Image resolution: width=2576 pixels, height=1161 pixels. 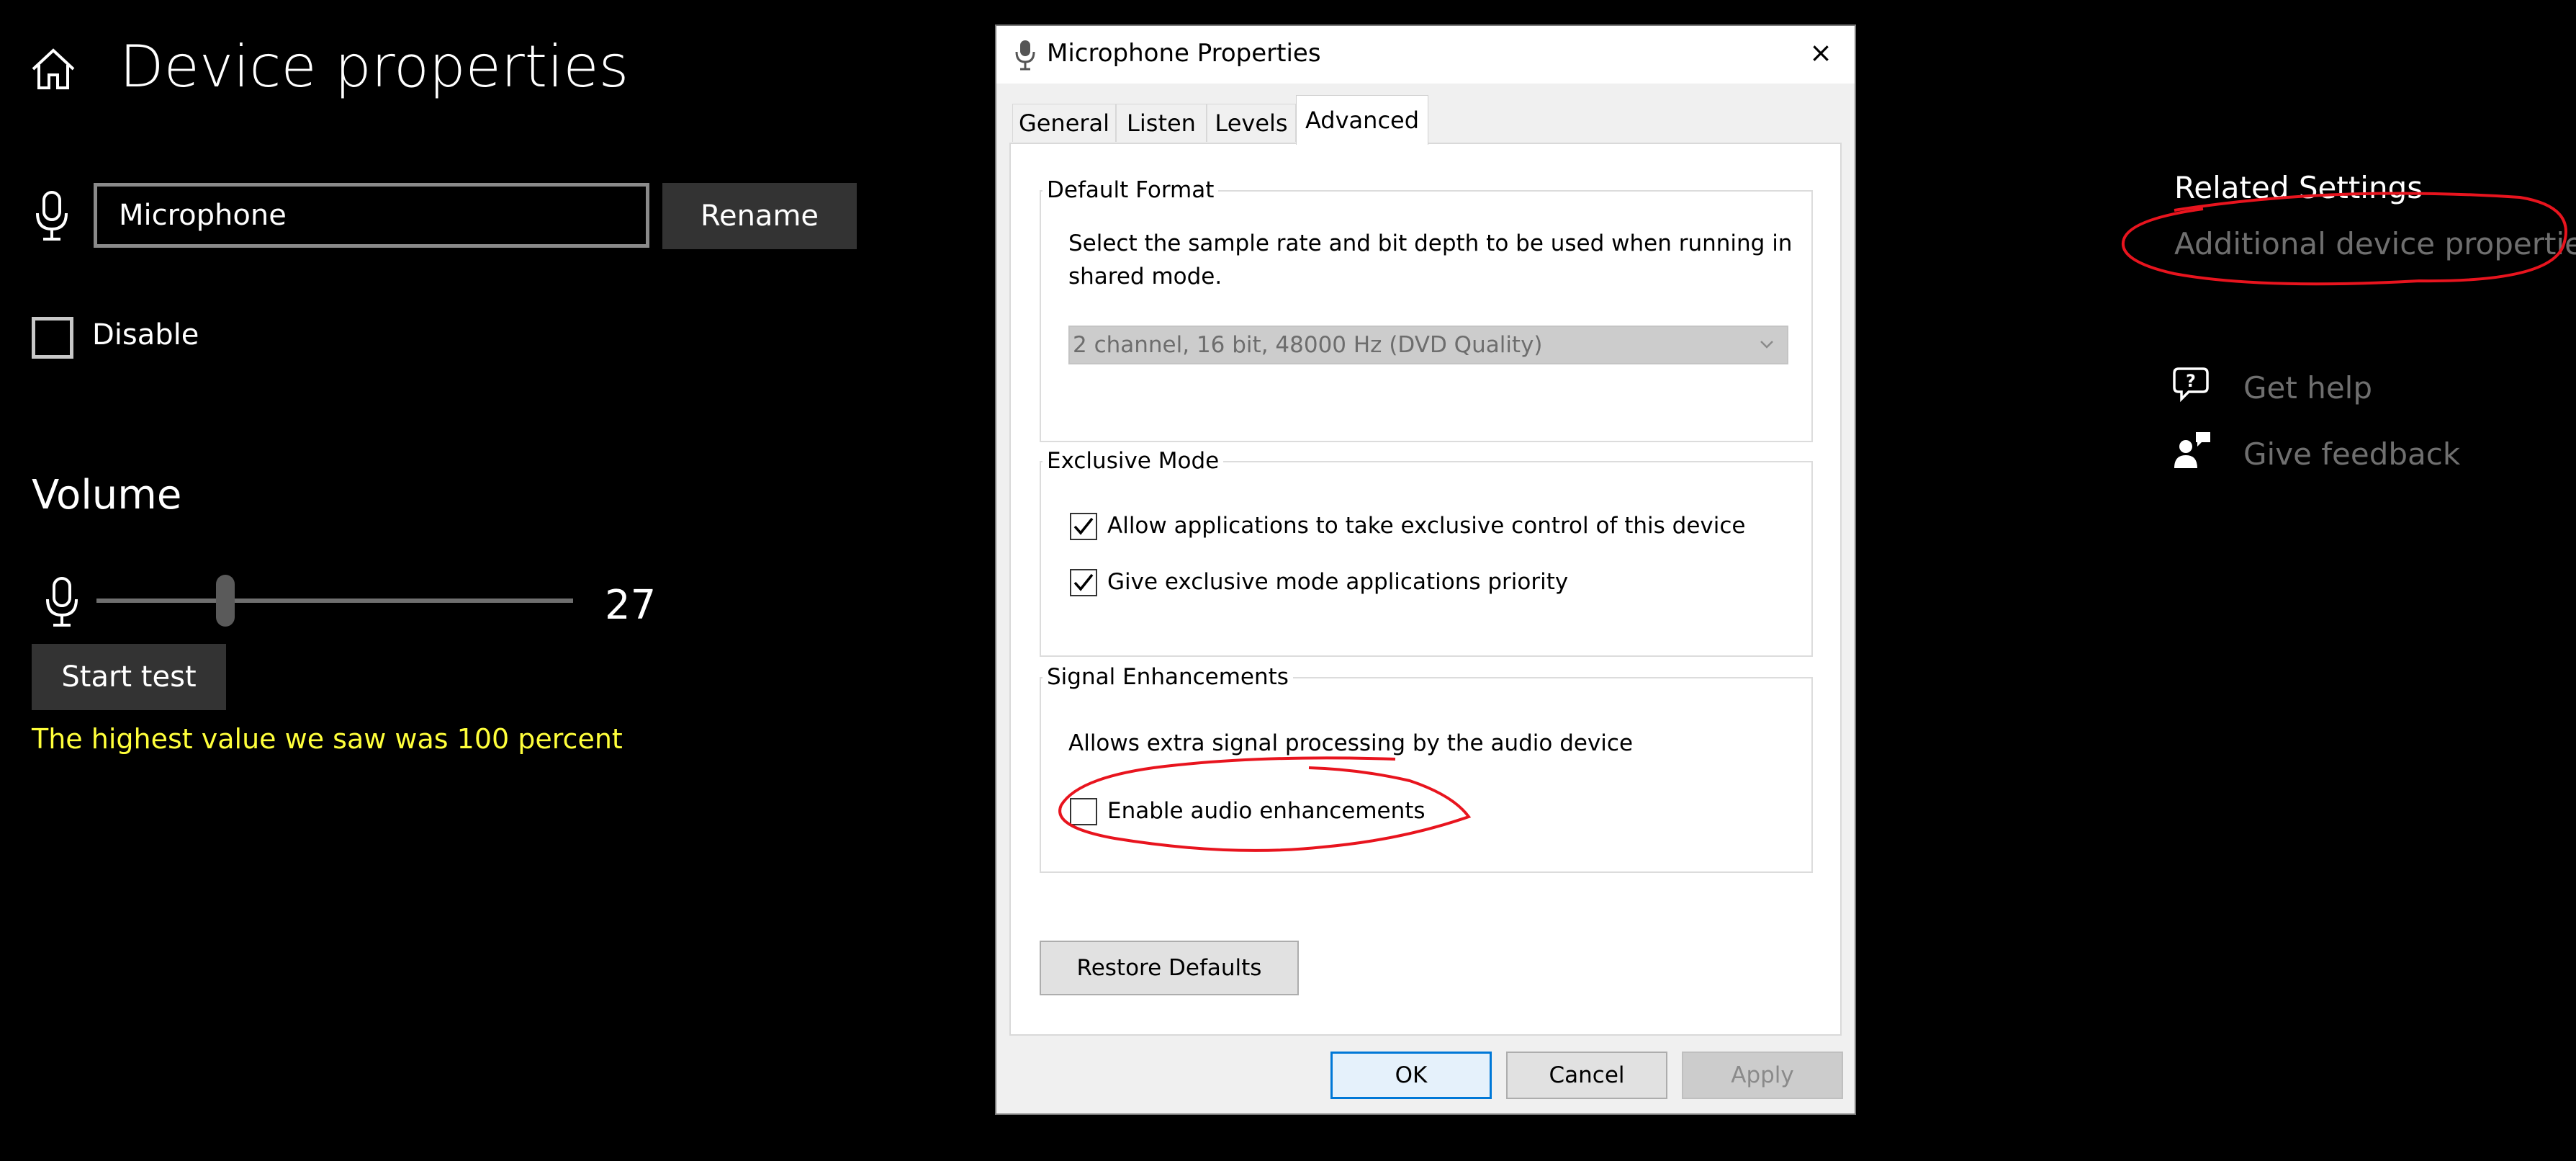 What do you see at coordinates (1167, 677) in the screenshot?
I see `signal-enhancements-label: Signal Enhancements` at bounding box center [1167, 677].